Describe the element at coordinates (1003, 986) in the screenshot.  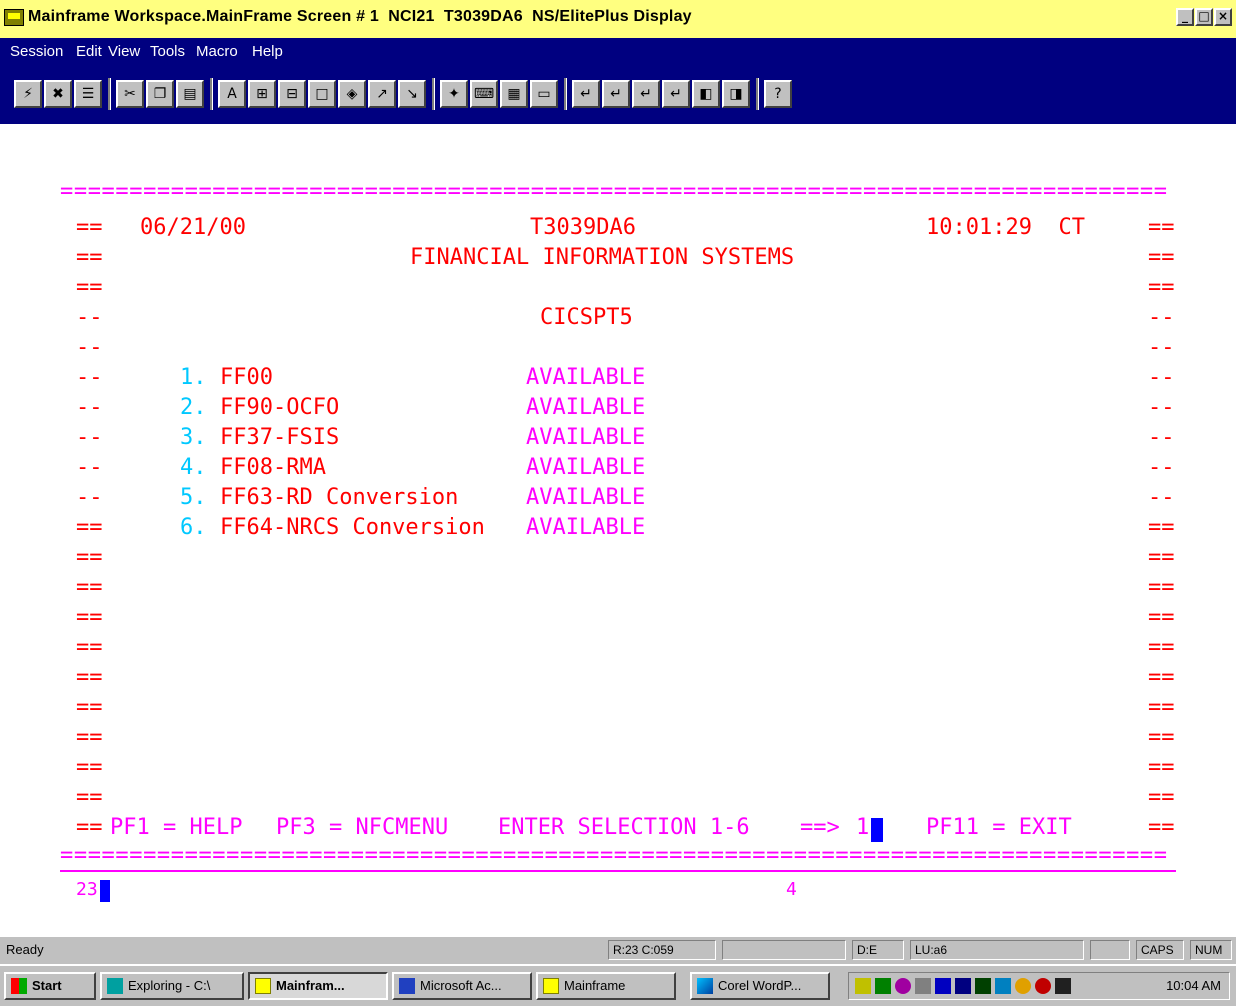
I see `pointer-icon` at that location.